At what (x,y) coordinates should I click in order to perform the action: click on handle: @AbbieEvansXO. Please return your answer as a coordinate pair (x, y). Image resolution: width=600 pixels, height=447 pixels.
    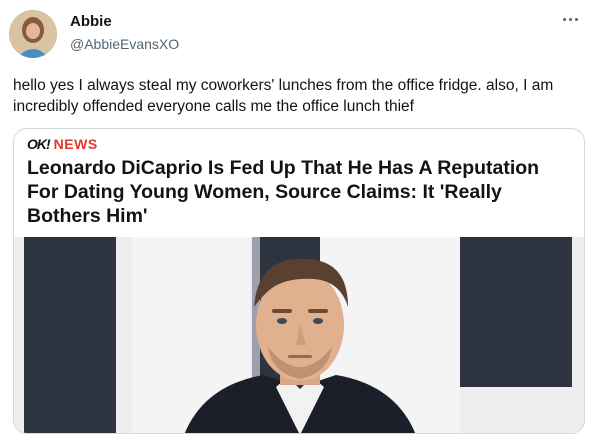
    Looking at the image, I should click on (124, 44).